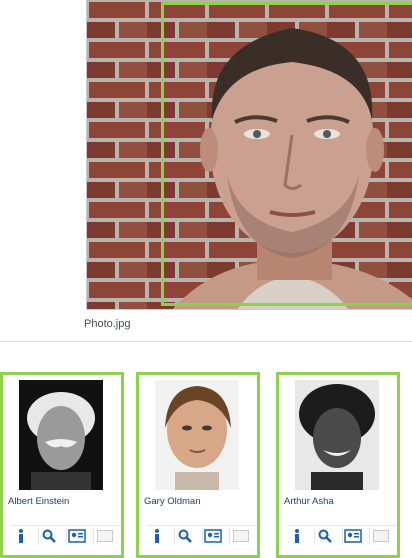  What do you see at coordinates (206, 341) in the screenshot?
I see `section-divider` at bounding box center [206, 341].